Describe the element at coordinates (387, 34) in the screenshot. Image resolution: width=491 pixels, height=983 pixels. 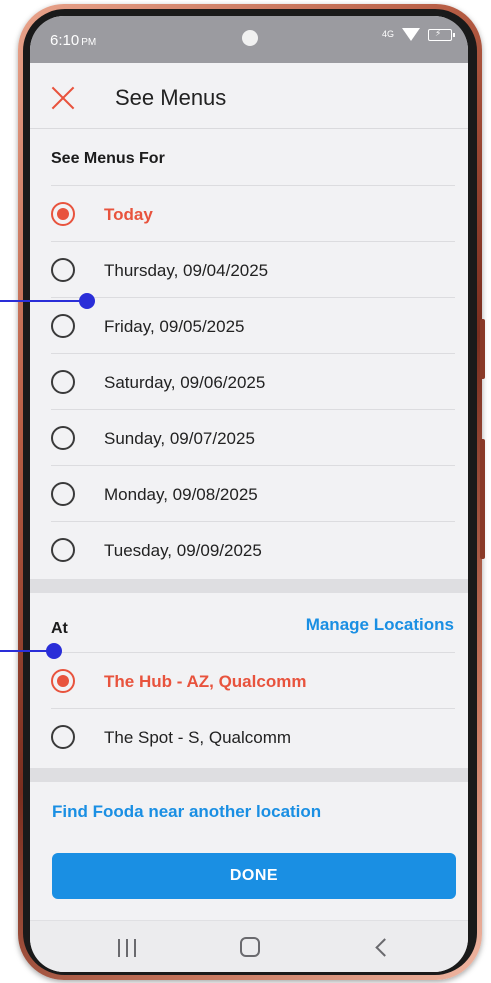
I see `network-icon: 4G` at that location.